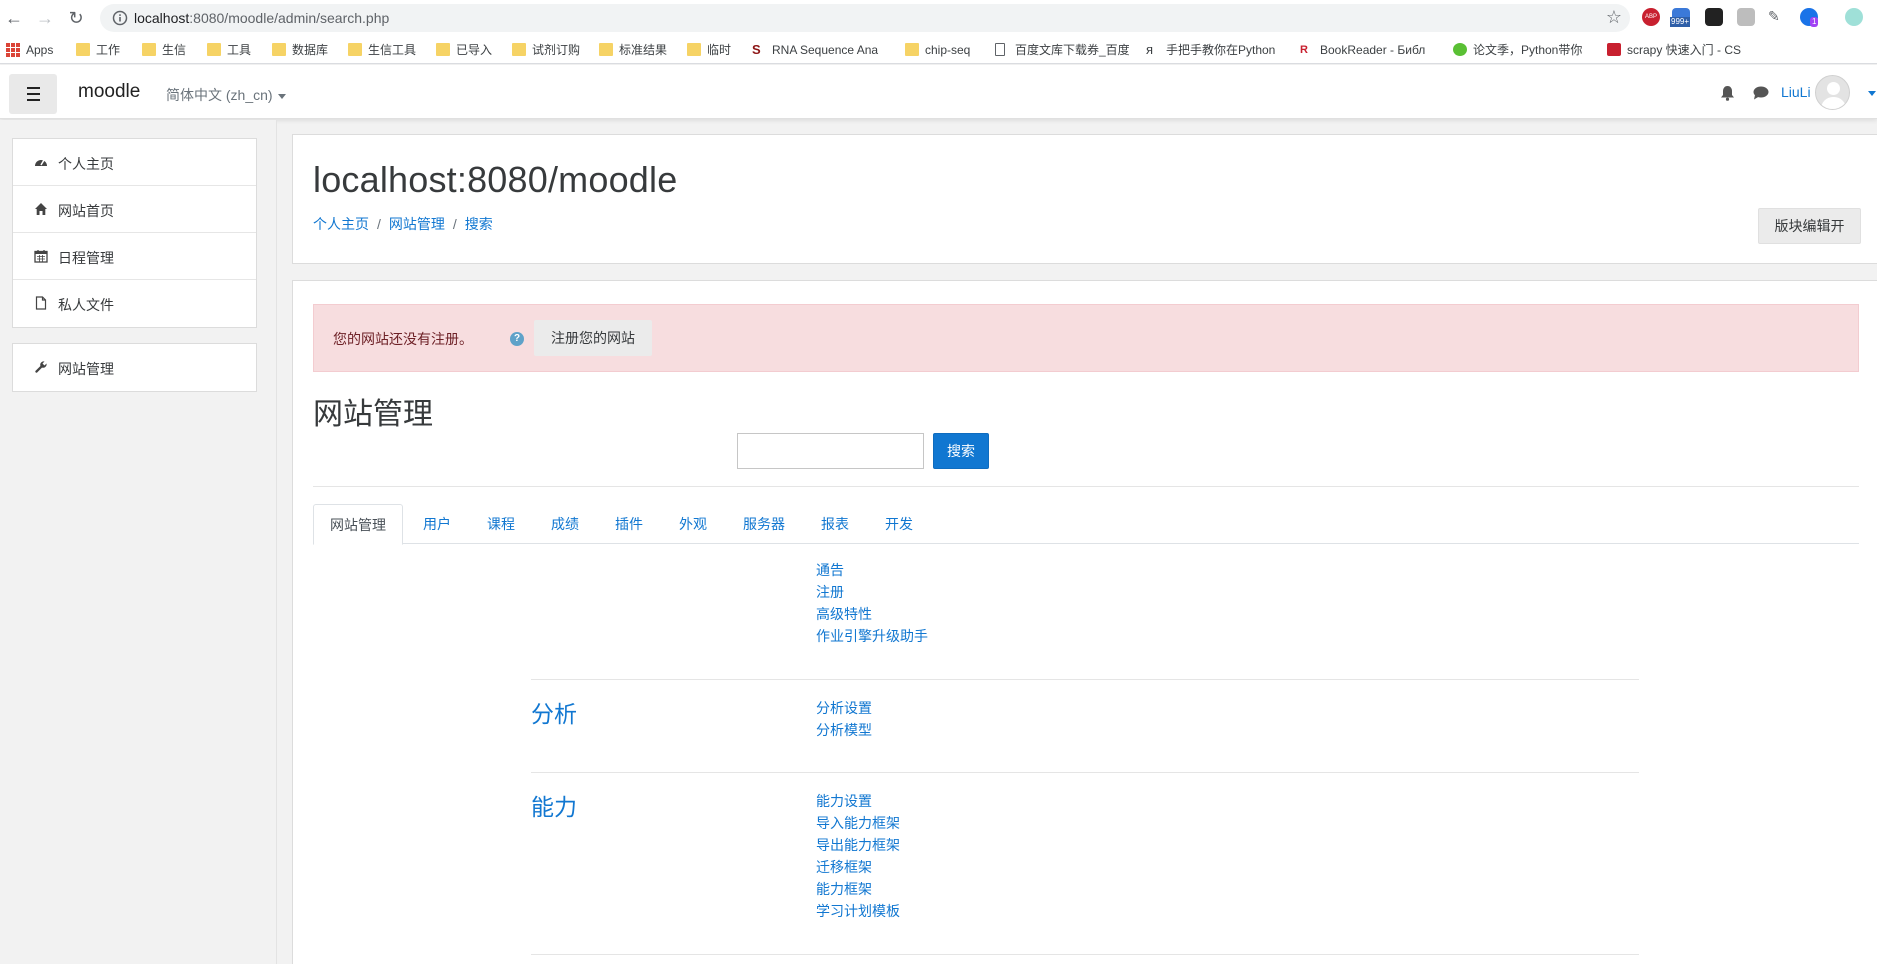  I want to click on user-name: LiuLi, so click(1796, 92).